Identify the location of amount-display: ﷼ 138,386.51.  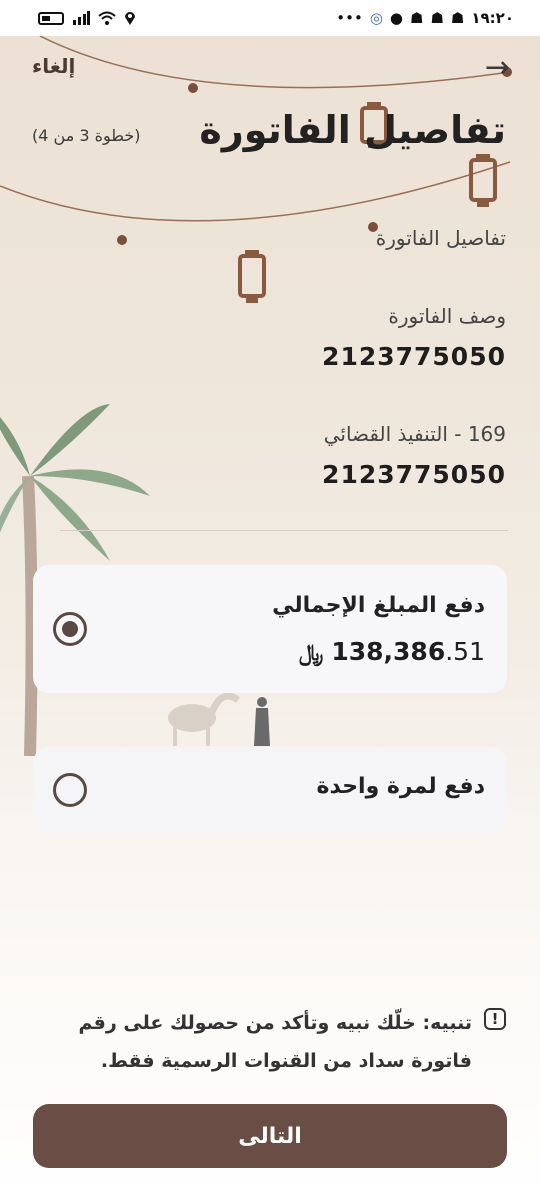
(392, 651).